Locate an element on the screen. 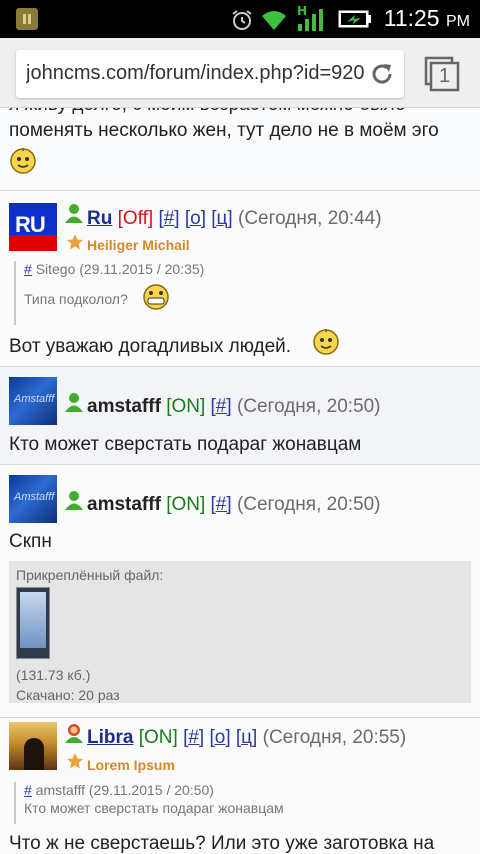 The height and width of the screenshot is (854, 480). online-status: [Off] is located at coordinates (135, 218).